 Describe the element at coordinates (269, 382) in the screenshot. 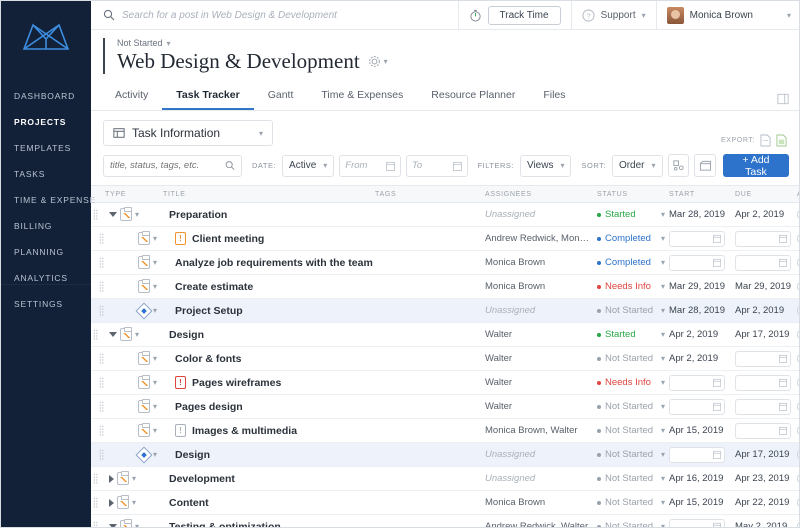

I see `row-title-cell: ! Pages wireframes` at that location.